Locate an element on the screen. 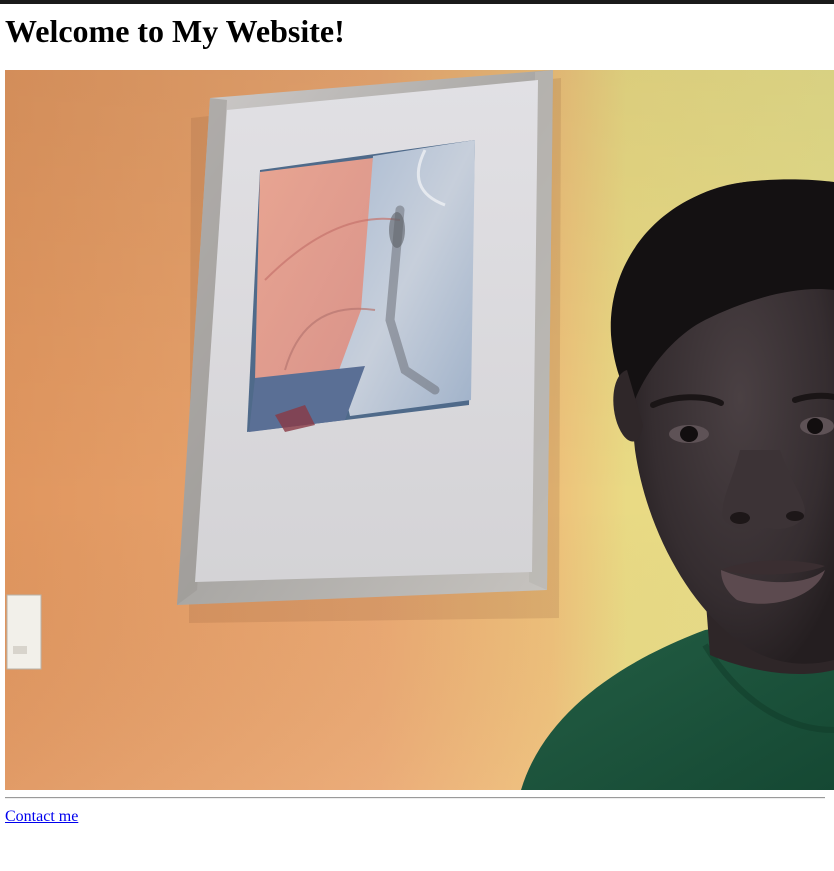  contact-me-link: Contact me is located at coordinates (41, 817).